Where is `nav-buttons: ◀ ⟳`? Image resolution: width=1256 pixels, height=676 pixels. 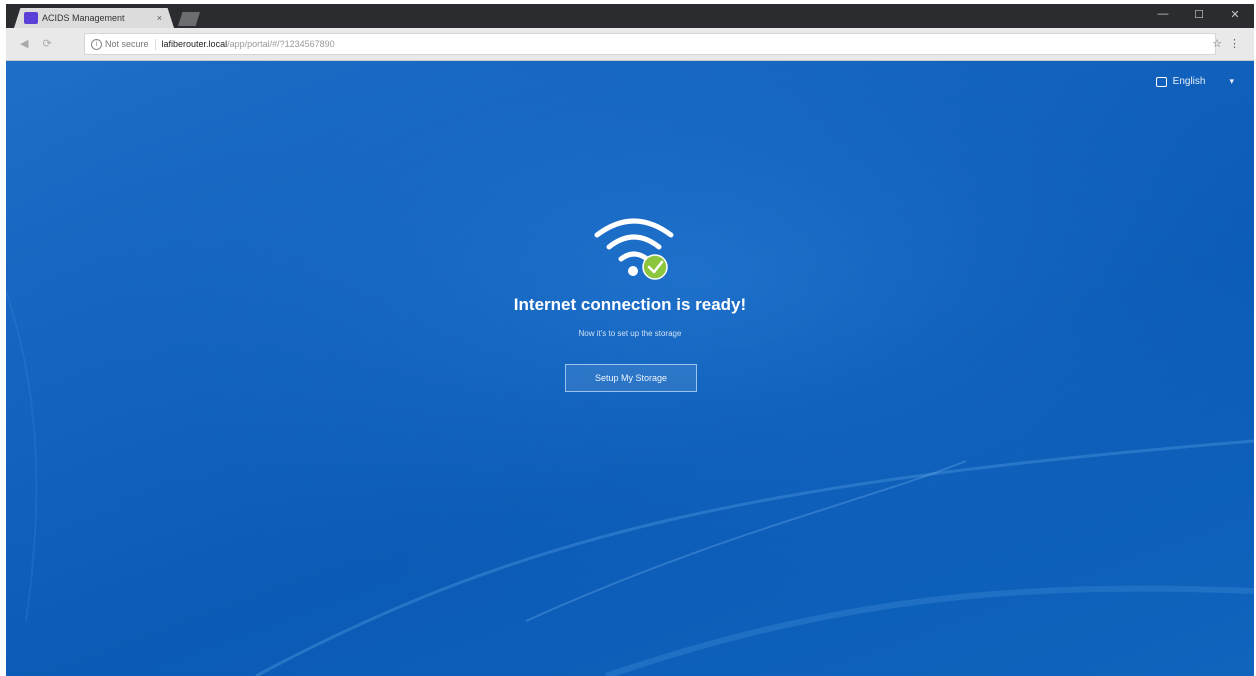
nav-buttons: ◀ ⟳ is located at coordinates (36, 43).